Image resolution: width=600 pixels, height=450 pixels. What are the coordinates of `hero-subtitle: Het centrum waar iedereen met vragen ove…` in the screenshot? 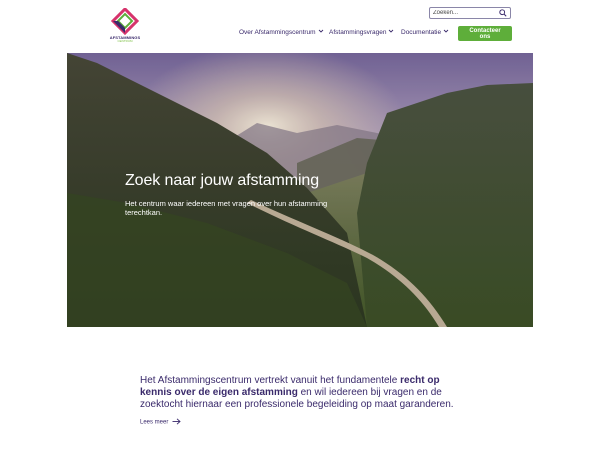 It's located at (226, 208).